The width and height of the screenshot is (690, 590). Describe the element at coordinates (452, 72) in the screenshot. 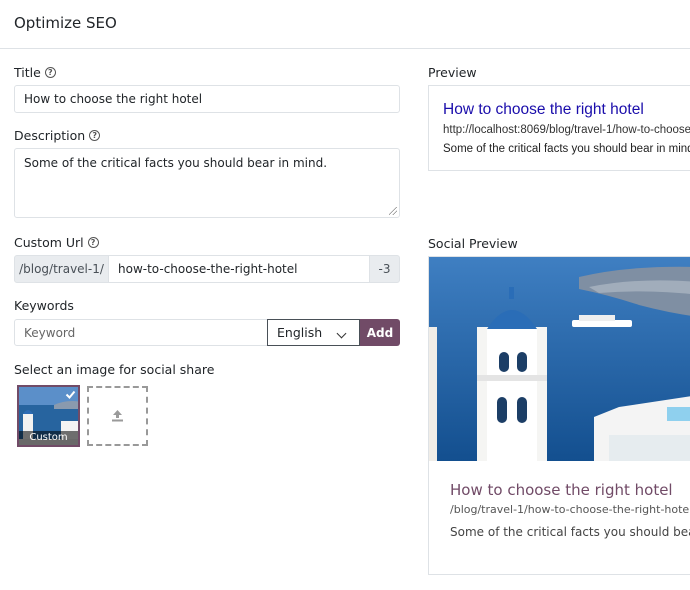

I see `preview-label: Preview` at that location.